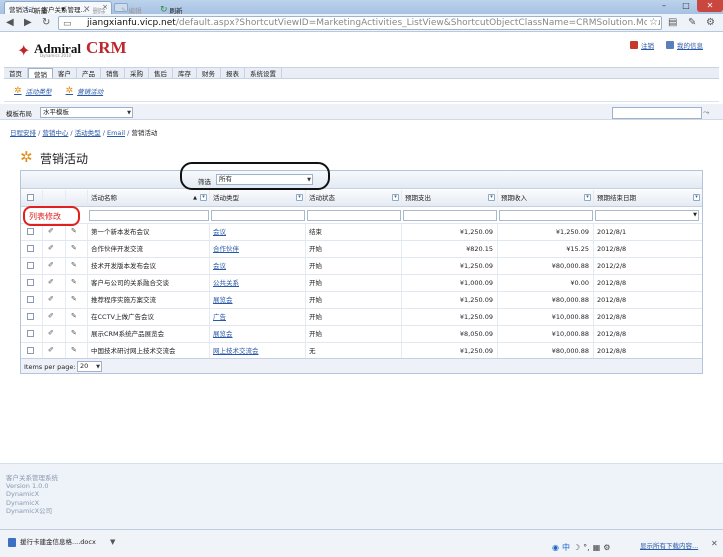 Image resolution: width=723 pixels, height=557 pixels. Describe the element at coordinates (85, 91) in the screenshot. I see `submenu-marketing-activity: ✲ 营销活动` at that location.